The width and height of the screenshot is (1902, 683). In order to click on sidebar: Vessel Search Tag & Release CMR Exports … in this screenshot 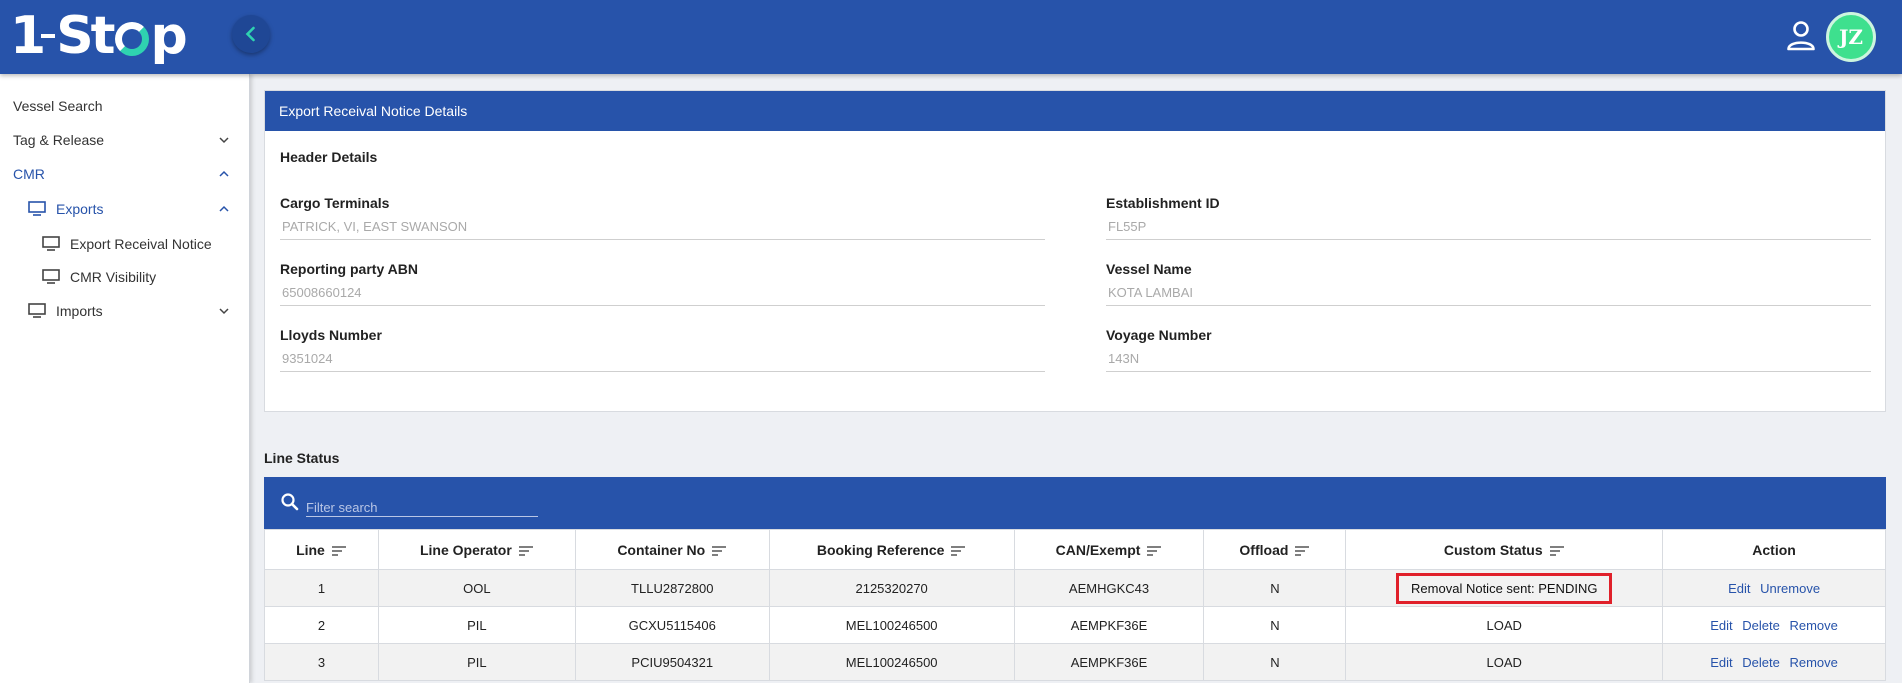, I will do `click(125, 378)`.